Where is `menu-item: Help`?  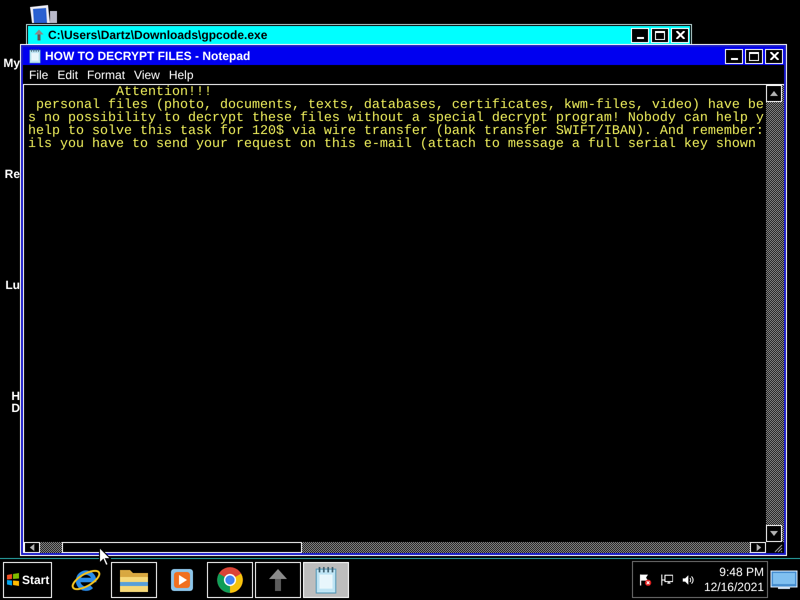
menu-item: Help is located at coordinates (181, 74).